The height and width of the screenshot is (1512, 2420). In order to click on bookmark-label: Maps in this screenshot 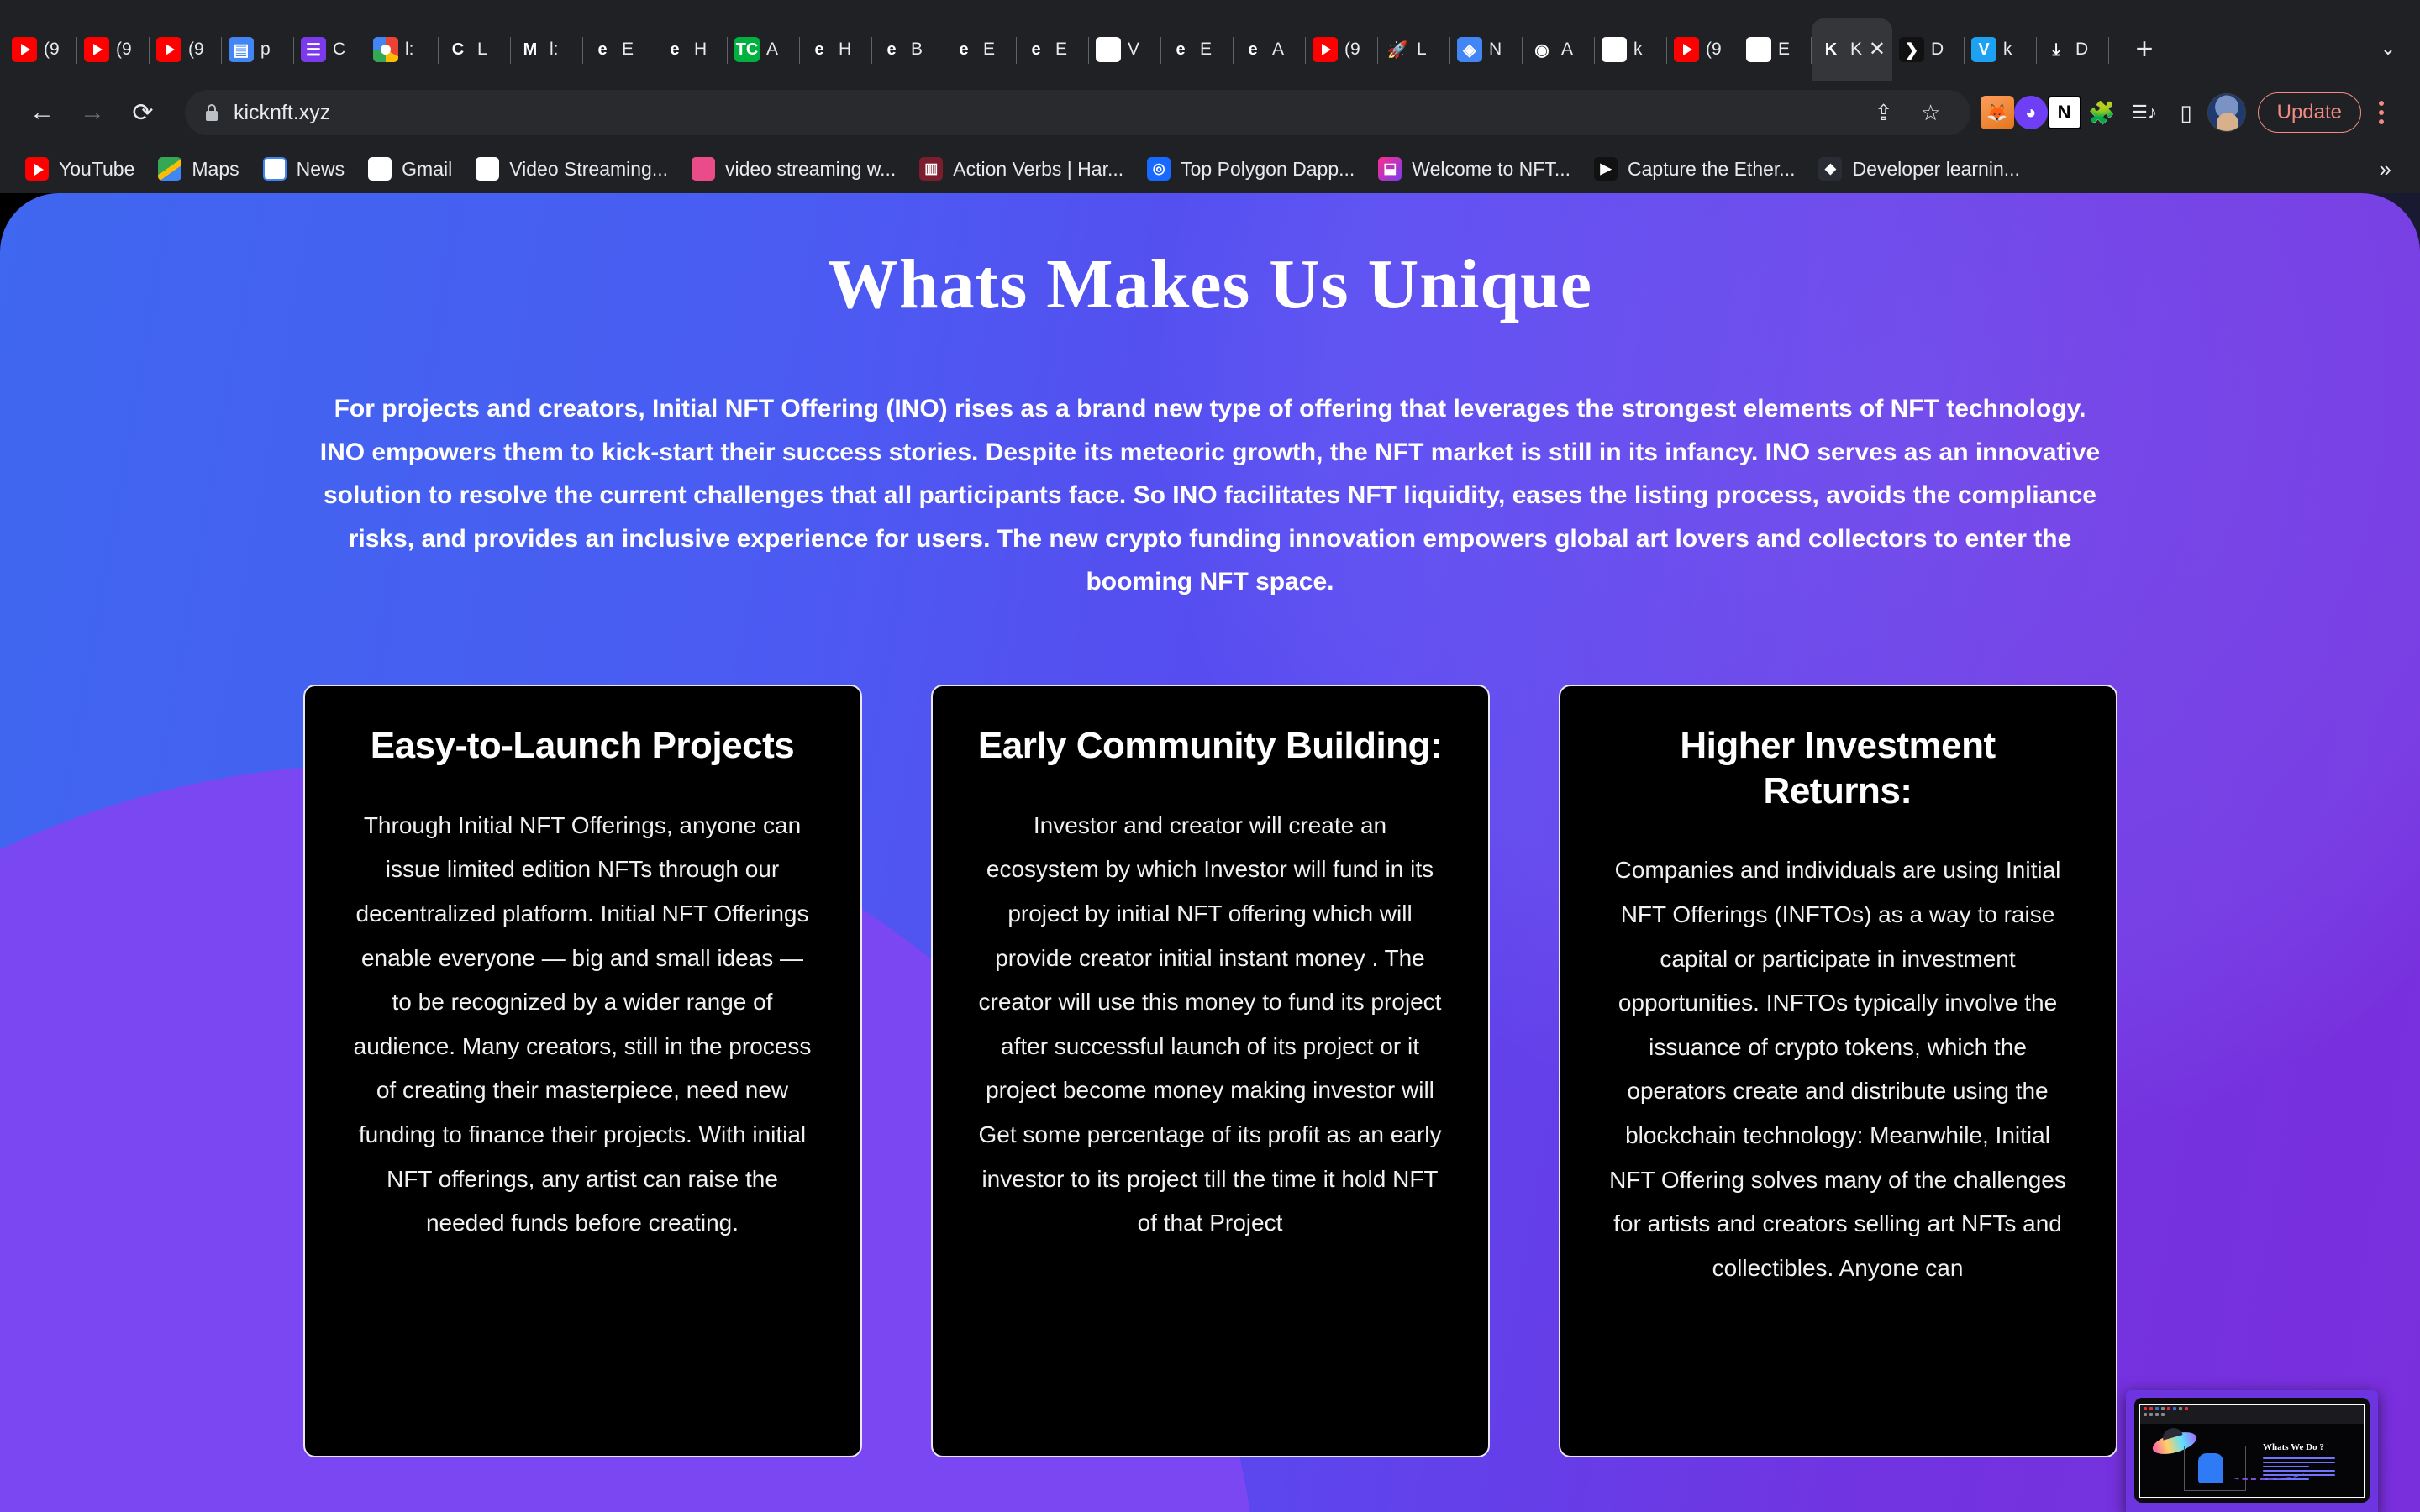, I will do `click(216, 168)`.